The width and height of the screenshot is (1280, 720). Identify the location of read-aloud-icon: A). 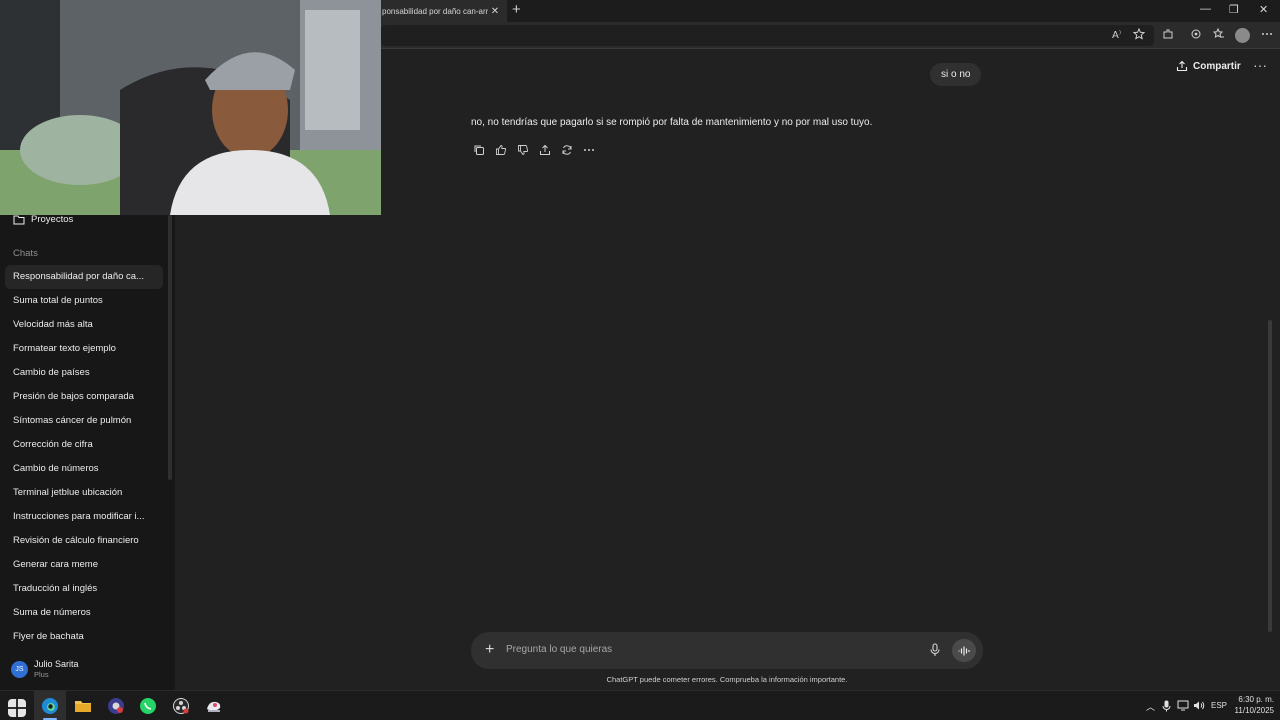
(1118, 34).